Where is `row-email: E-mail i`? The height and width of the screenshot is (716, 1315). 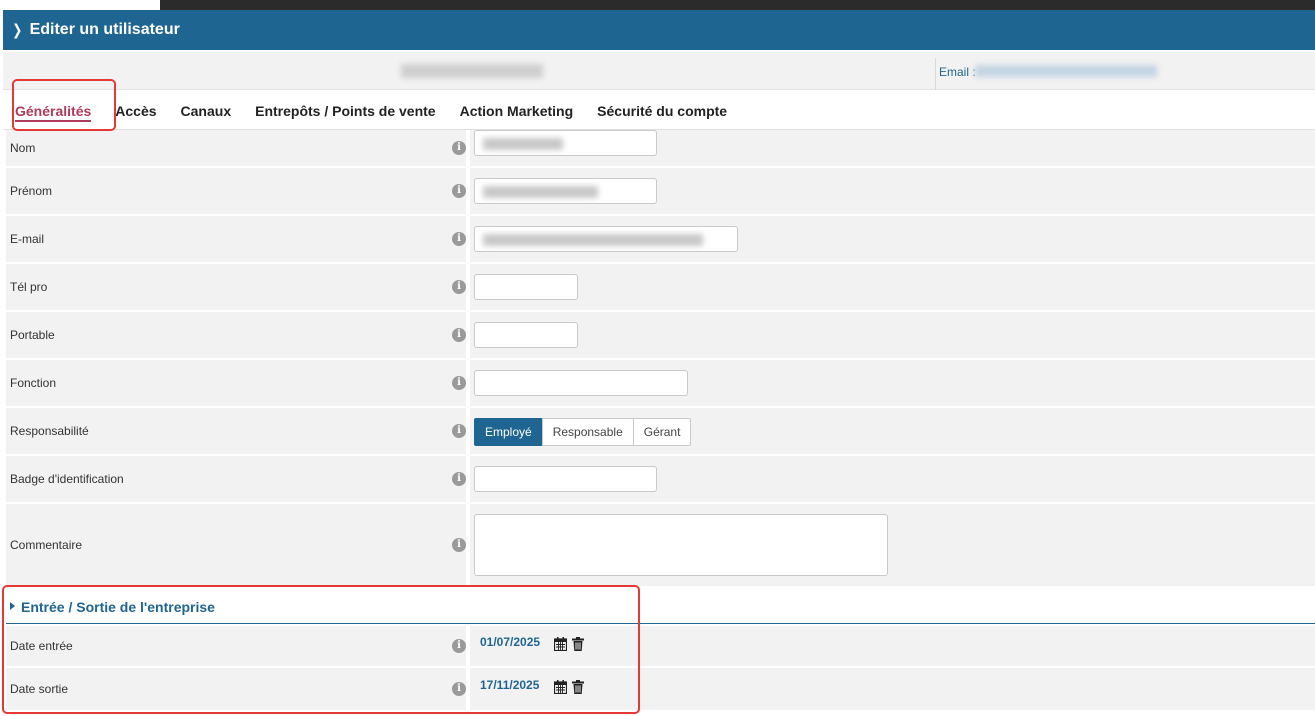 row-email: E-mail i is located at coordinates (660, 239).